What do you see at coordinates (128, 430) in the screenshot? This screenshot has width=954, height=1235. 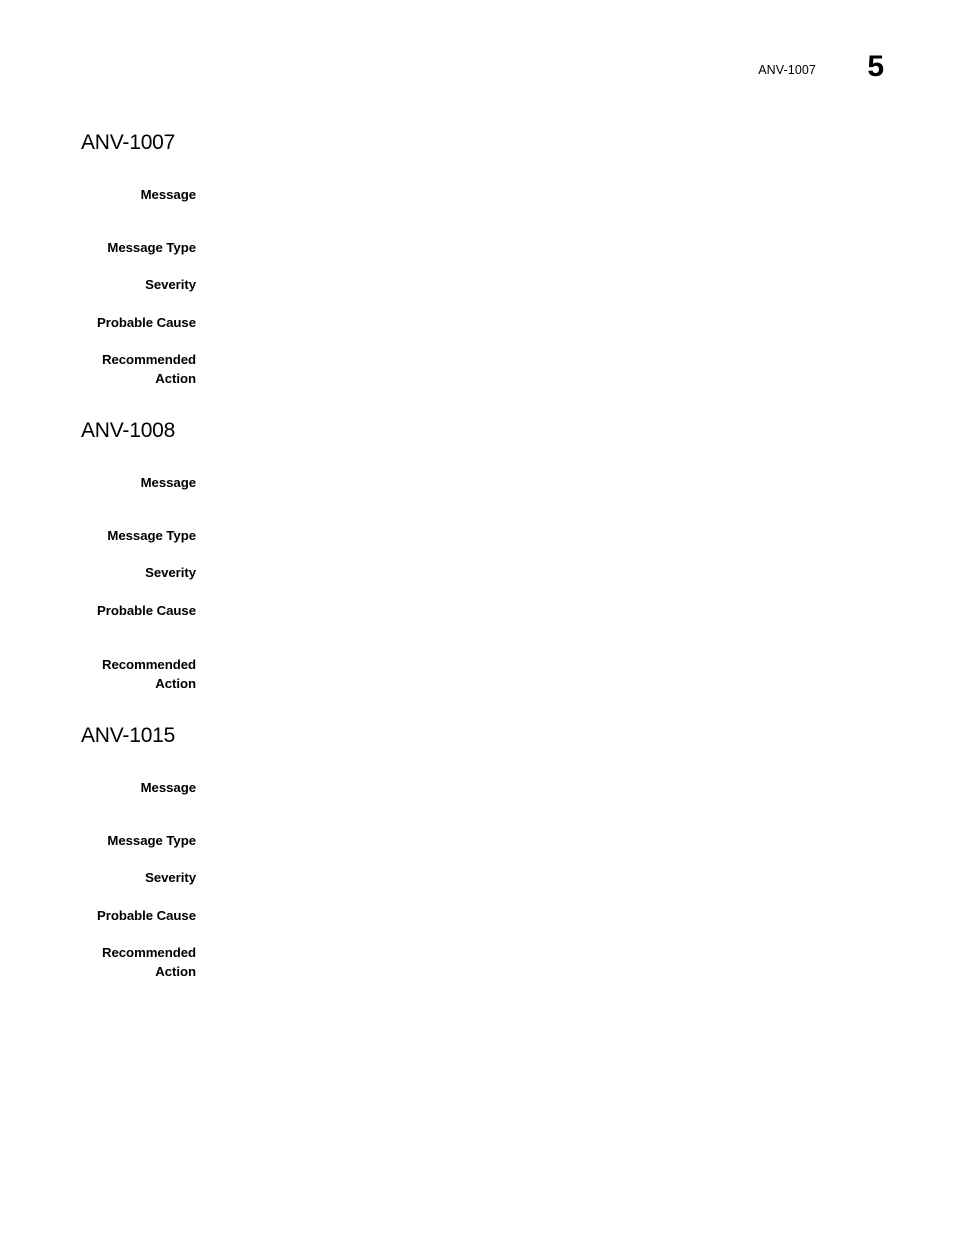 I see `section-title: ANV-1008` at bounding box center [128, 430].